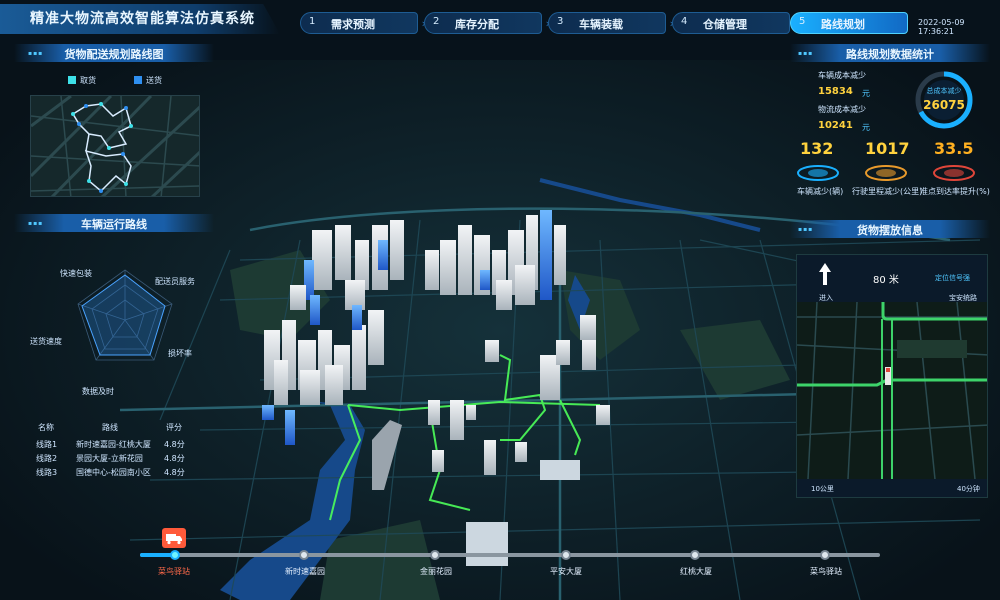 The height and width of the screenshot is (600, 1000). What do you see at coordinates (436, 571) in the screenshot?
I see `timeline-label: 金丽花园` at bounding box center [436, 571].